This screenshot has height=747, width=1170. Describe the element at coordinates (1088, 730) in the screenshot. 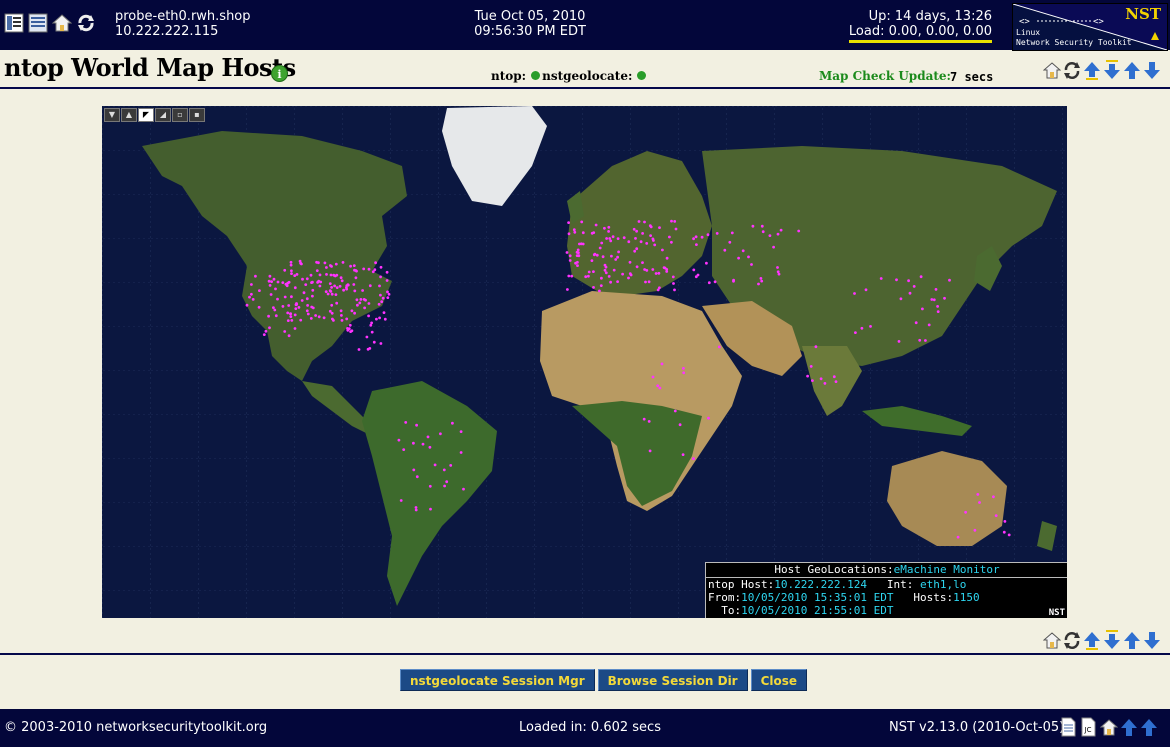

I see `svg-text: JC` at that location.